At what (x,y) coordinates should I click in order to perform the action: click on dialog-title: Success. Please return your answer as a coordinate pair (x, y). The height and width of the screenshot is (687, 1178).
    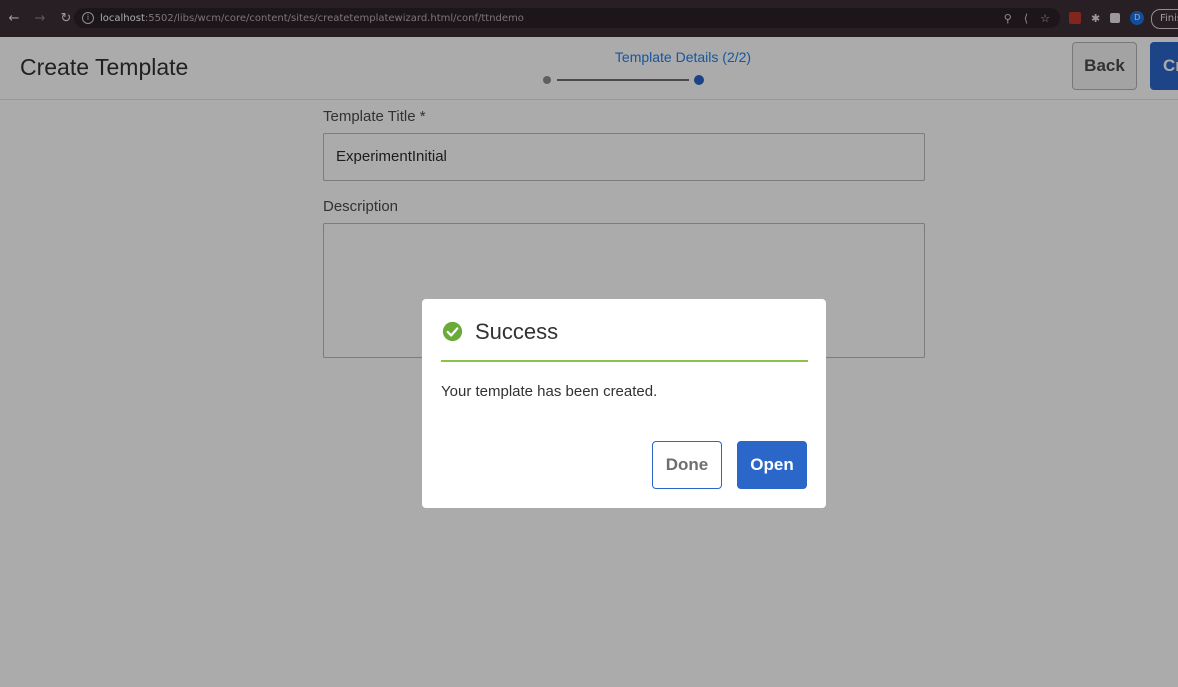
    Looking at the image, I should click on (517, 331).